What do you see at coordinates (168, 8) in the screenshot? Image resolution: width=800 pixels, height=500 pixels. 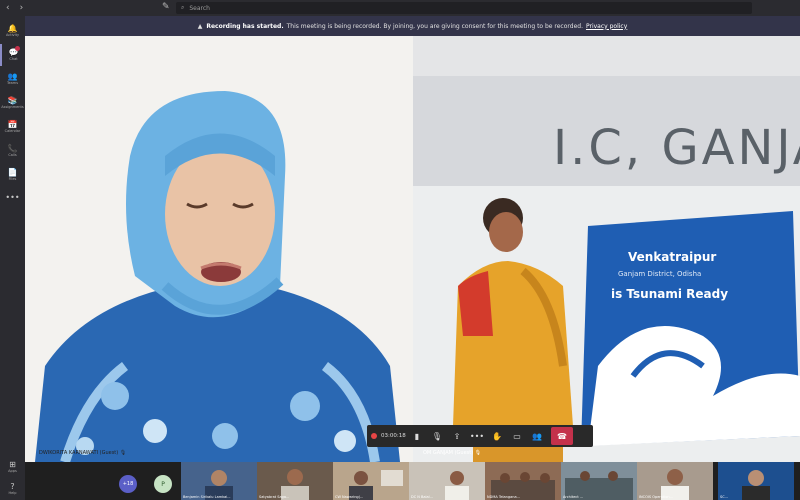 I see `compose-icon: ✎` at bounding box center [168, 8].